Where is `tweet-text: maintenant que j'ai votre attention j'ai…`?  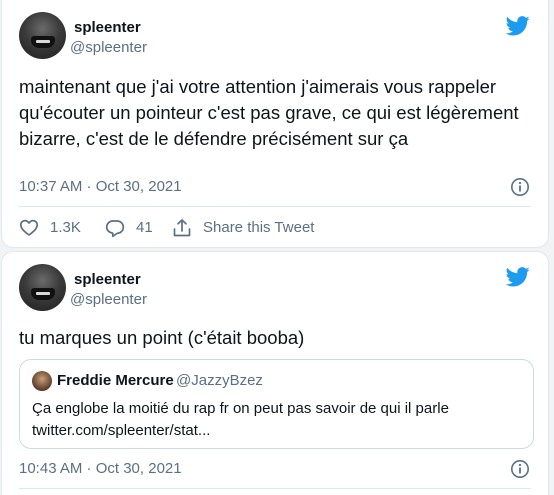 tweet-text: maintenant que j'ai votre attention j'ai… is located at coordinates (269, 112).